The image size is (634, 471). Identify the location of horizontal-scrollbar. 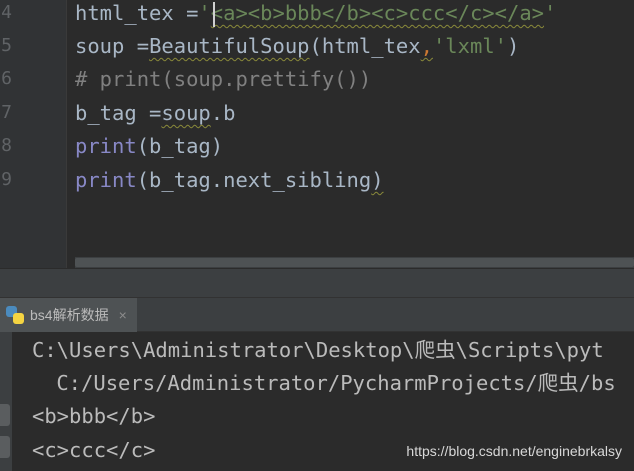
(354, 262).